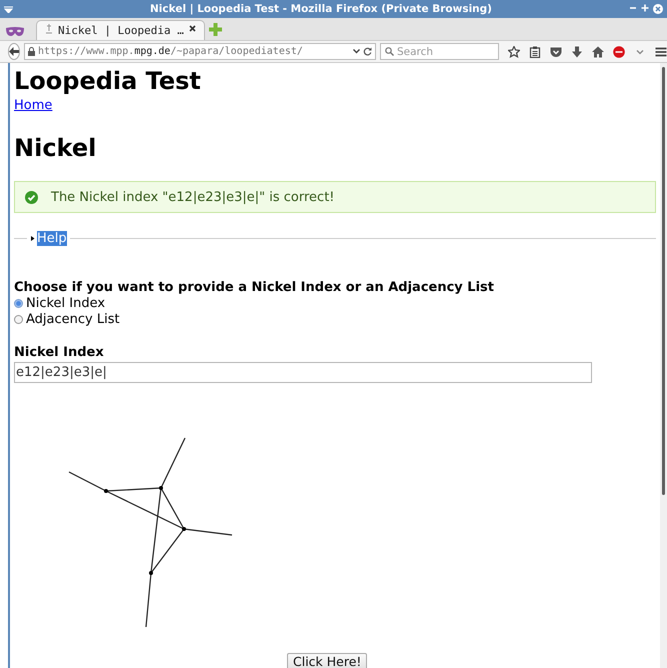 The width and height of the screenshot is (667, 668). Describe the element at coordinates (31, 197) in the screenshot. I see `check-circle-icon` at that location.